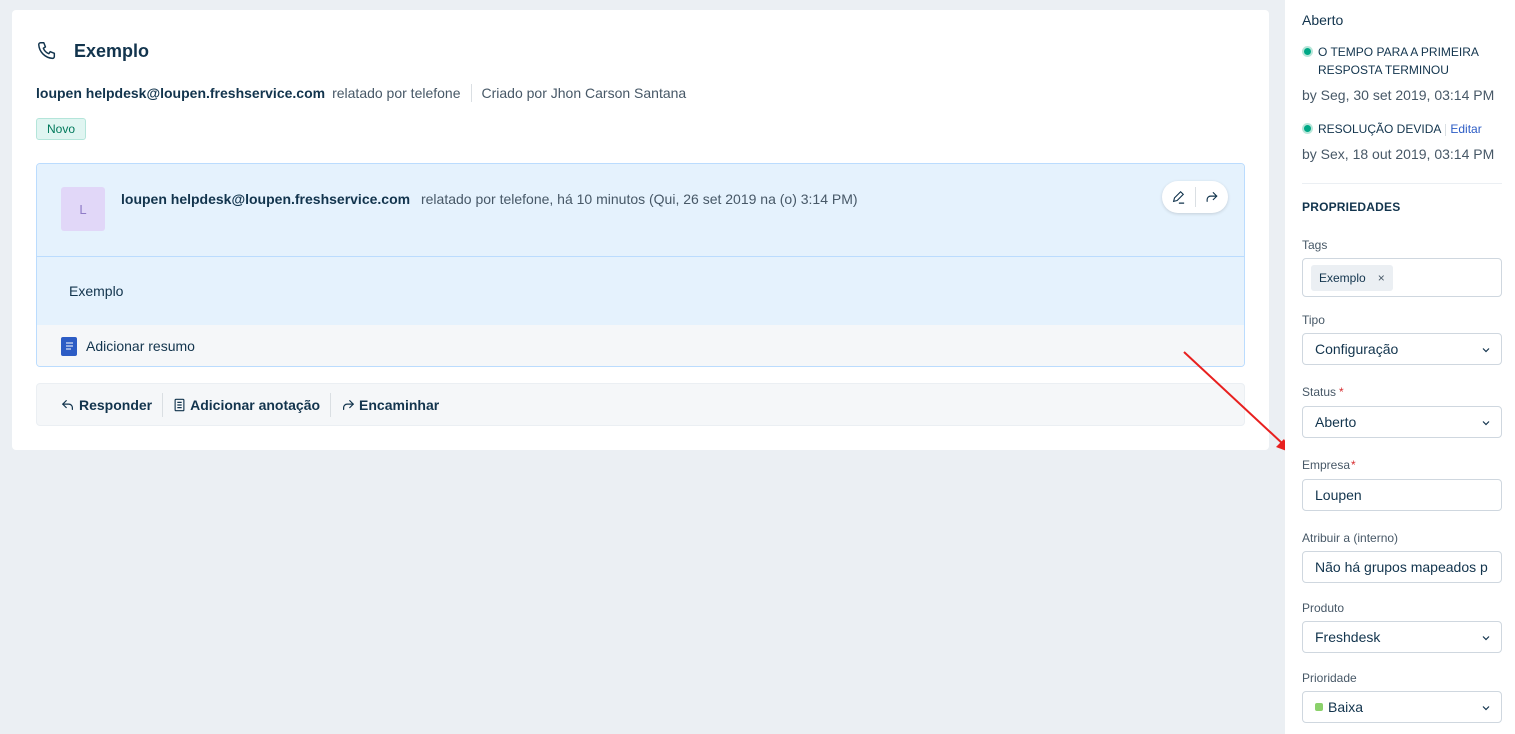 The image size is (1515, 734). I want to click on atribuir-label: Atribuir a (interno), so click(1350, 538).